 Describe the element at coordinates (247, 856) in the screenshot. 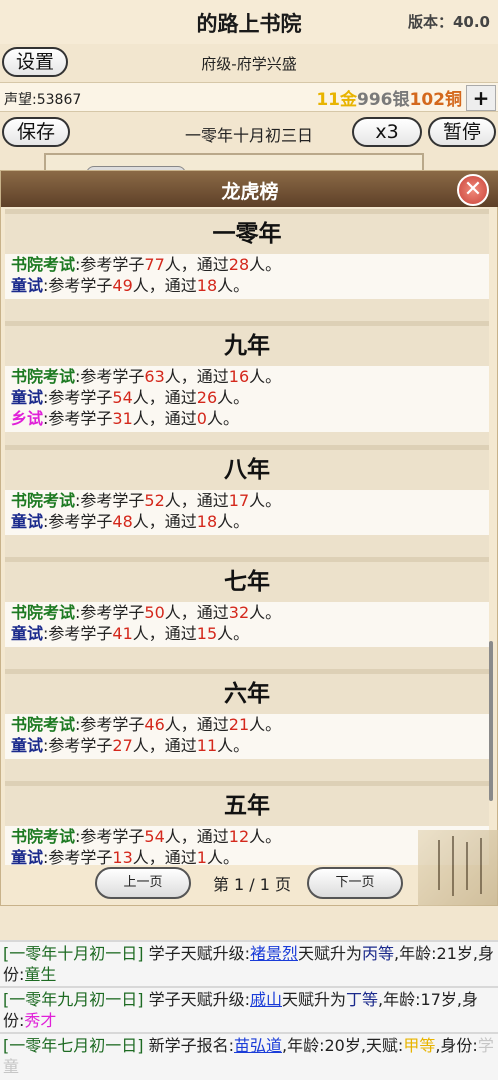

I see `exam-entry: 童试:参考学子13人，通过1人。` at that location.